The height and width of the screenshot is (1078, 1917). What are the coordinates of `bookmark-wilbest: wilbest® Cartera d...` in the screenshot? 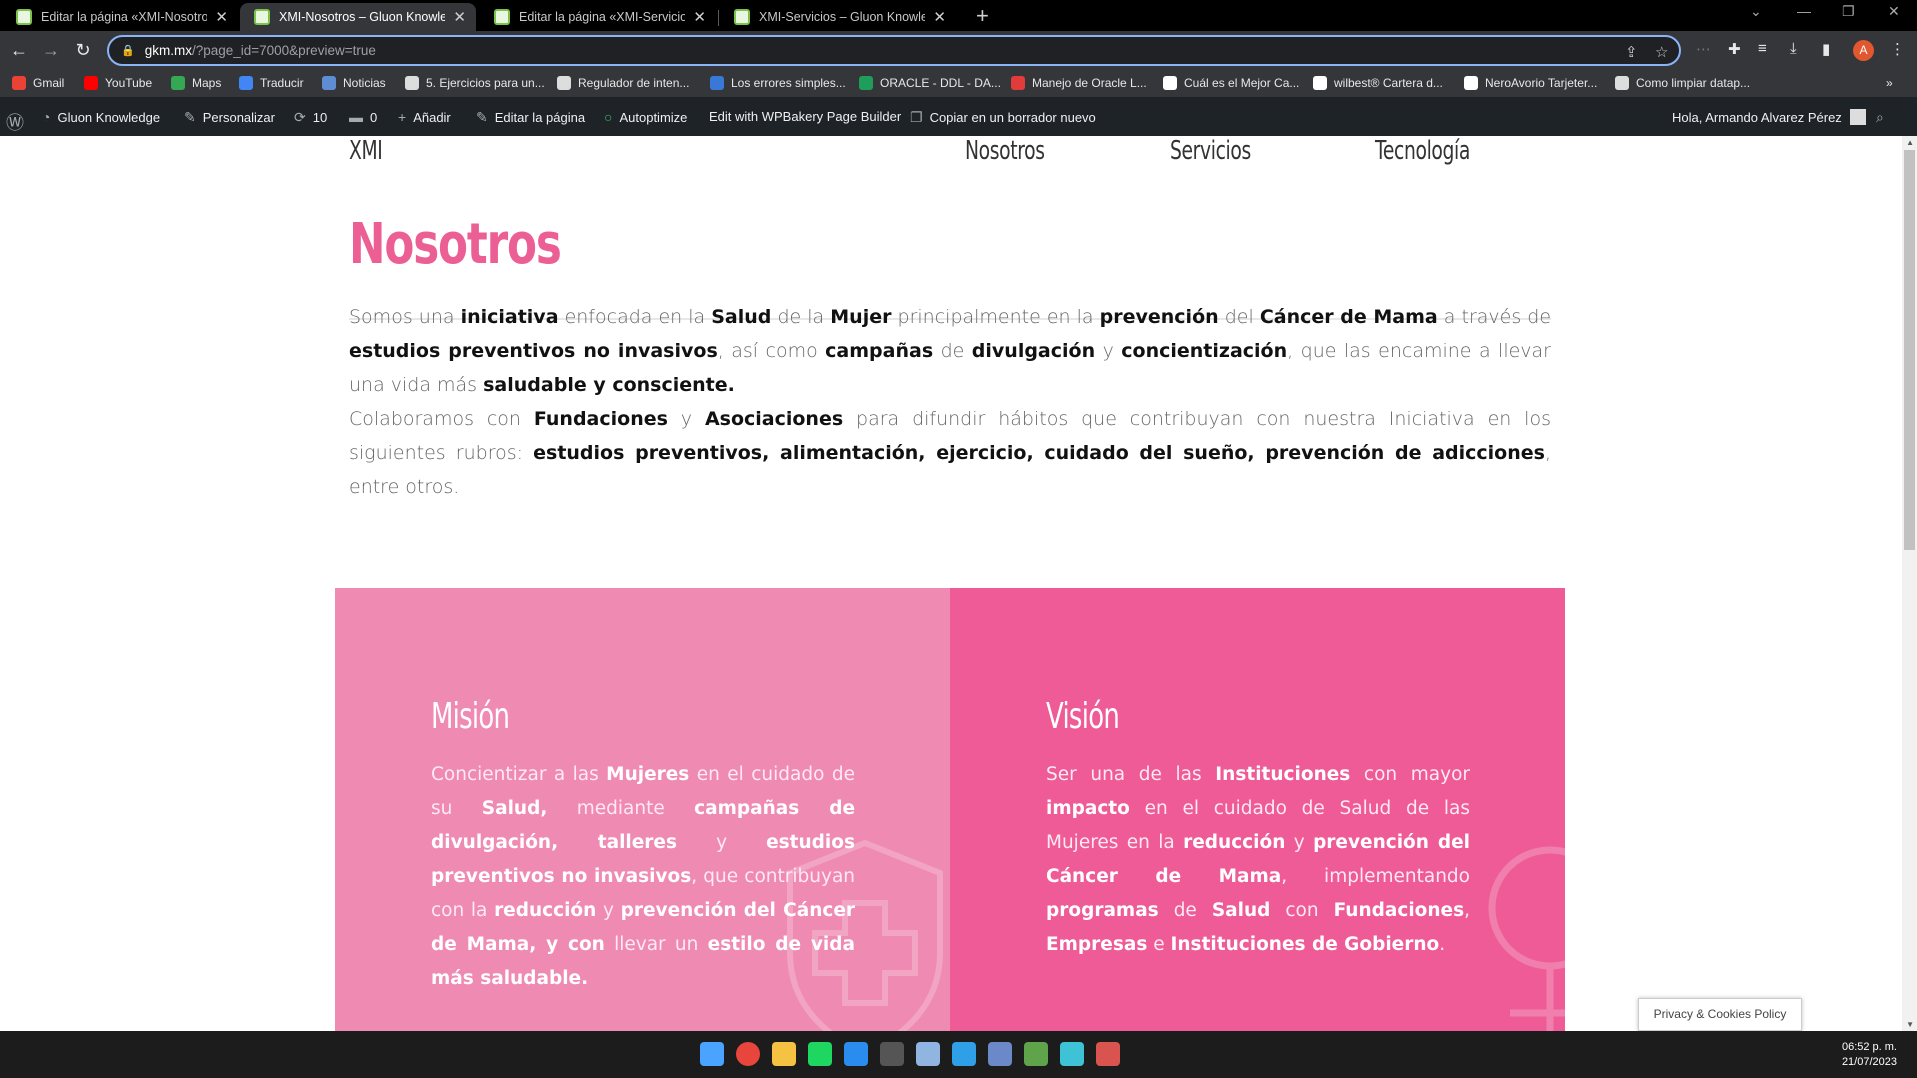 It's located at (1378, 83).